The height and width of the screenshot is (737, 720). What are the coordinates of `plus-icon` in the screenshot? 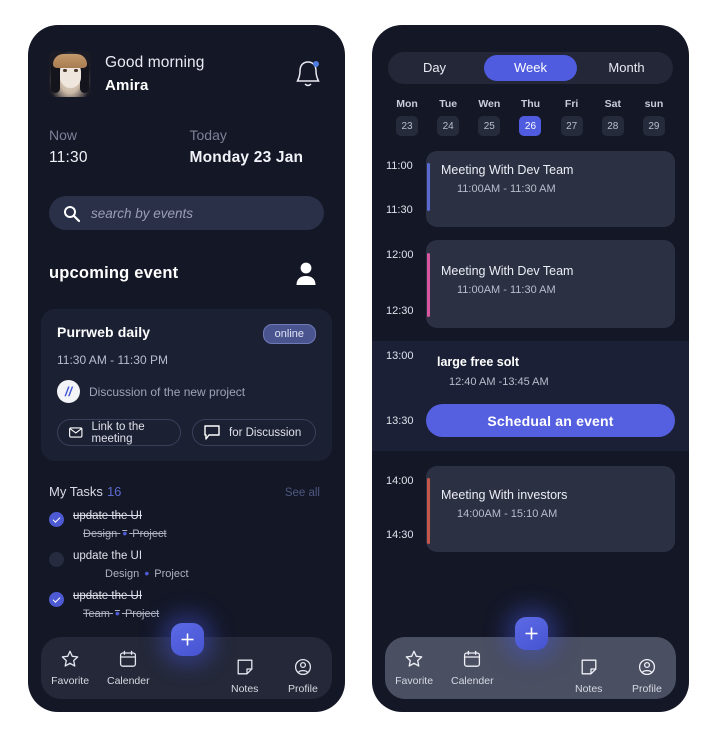 It's located at (187, 639).